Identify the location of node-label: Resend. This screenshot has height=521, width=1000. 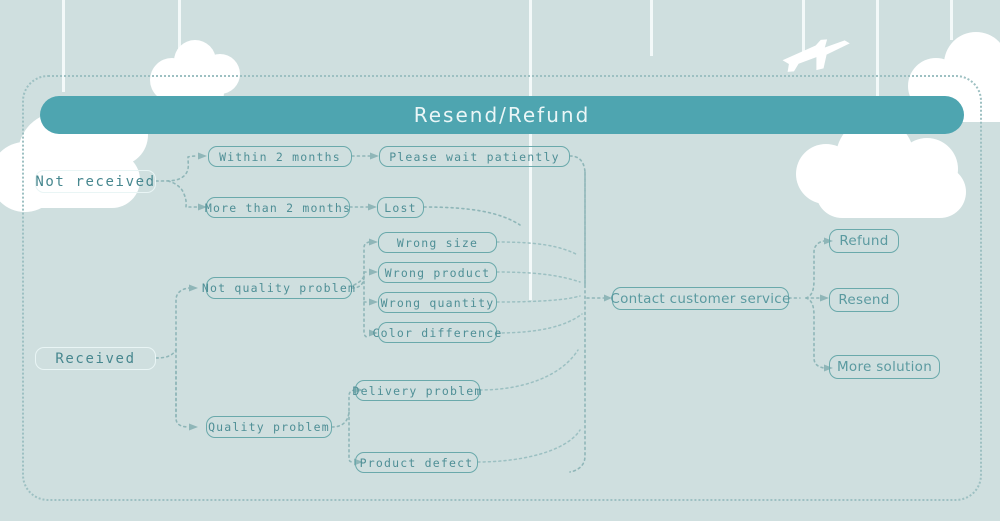
(864, 300).